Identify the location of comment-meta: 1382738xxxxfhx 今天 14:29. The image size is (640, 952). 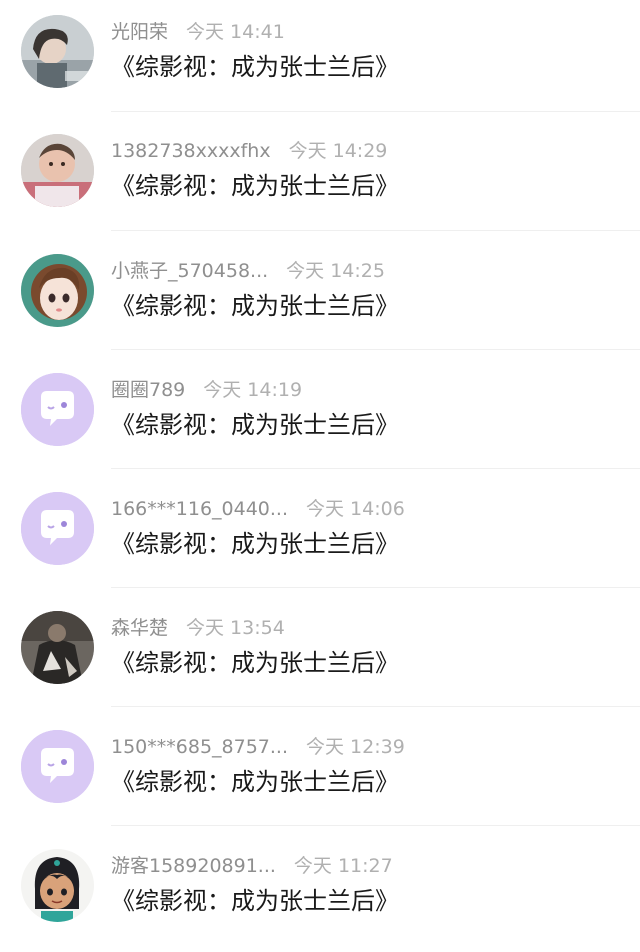
(249, 151).